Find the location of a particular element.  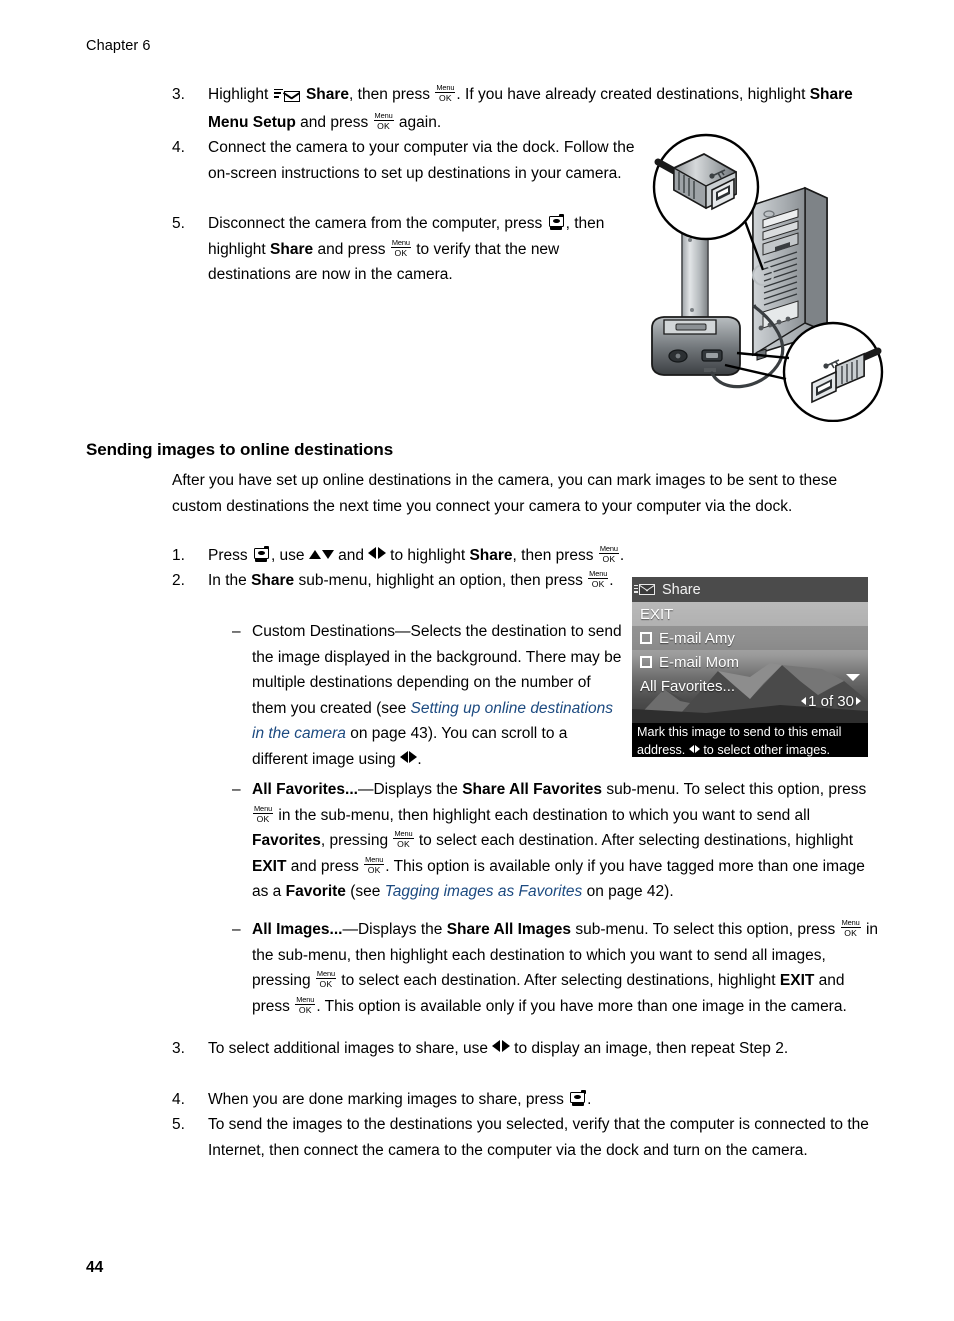

share-envelope-icon is located at coordinates (644, 589).